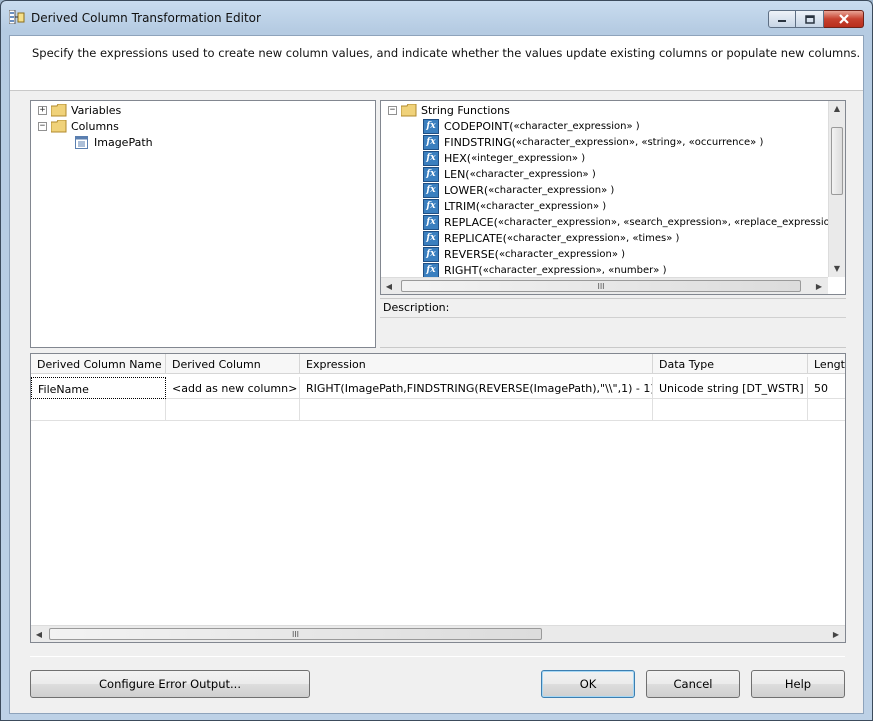 The width and height of the screenshot is (873, 721). I want to click on tree-node-columns: − Columns, so click(78, 126).